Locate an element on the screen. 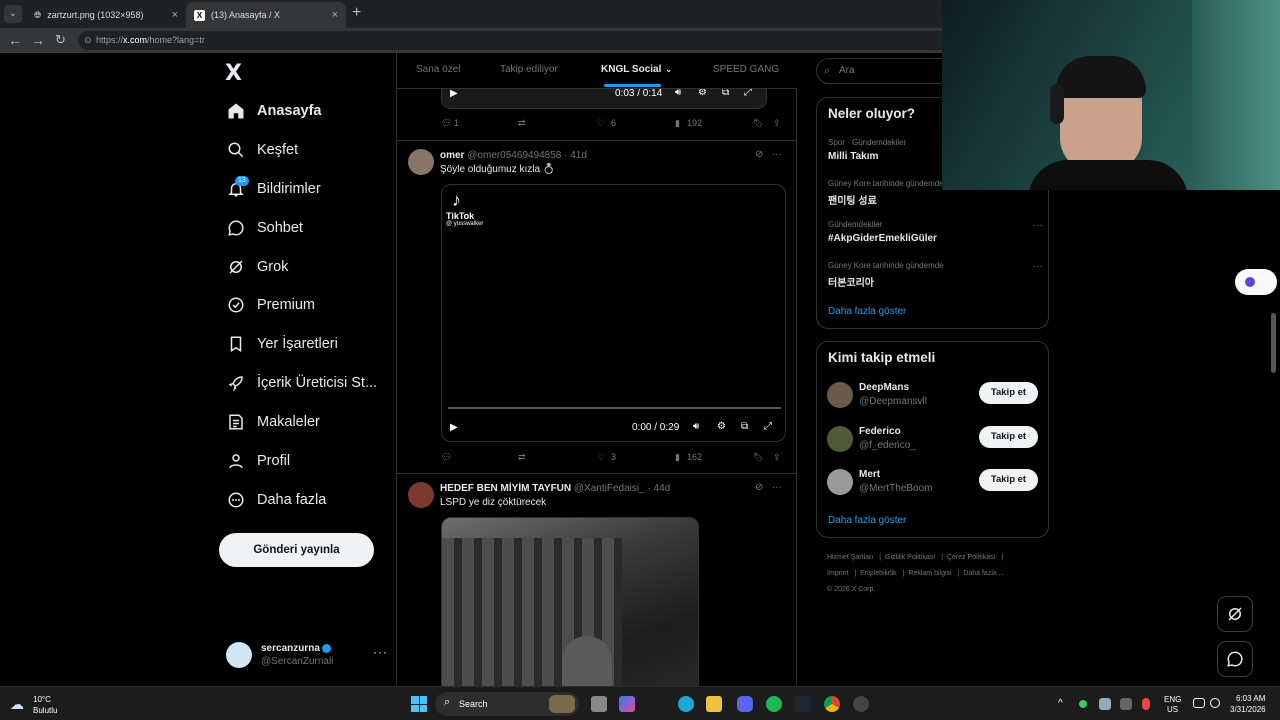  sidebar-item-chat: Sohbet is located at coordinates (264, 228).